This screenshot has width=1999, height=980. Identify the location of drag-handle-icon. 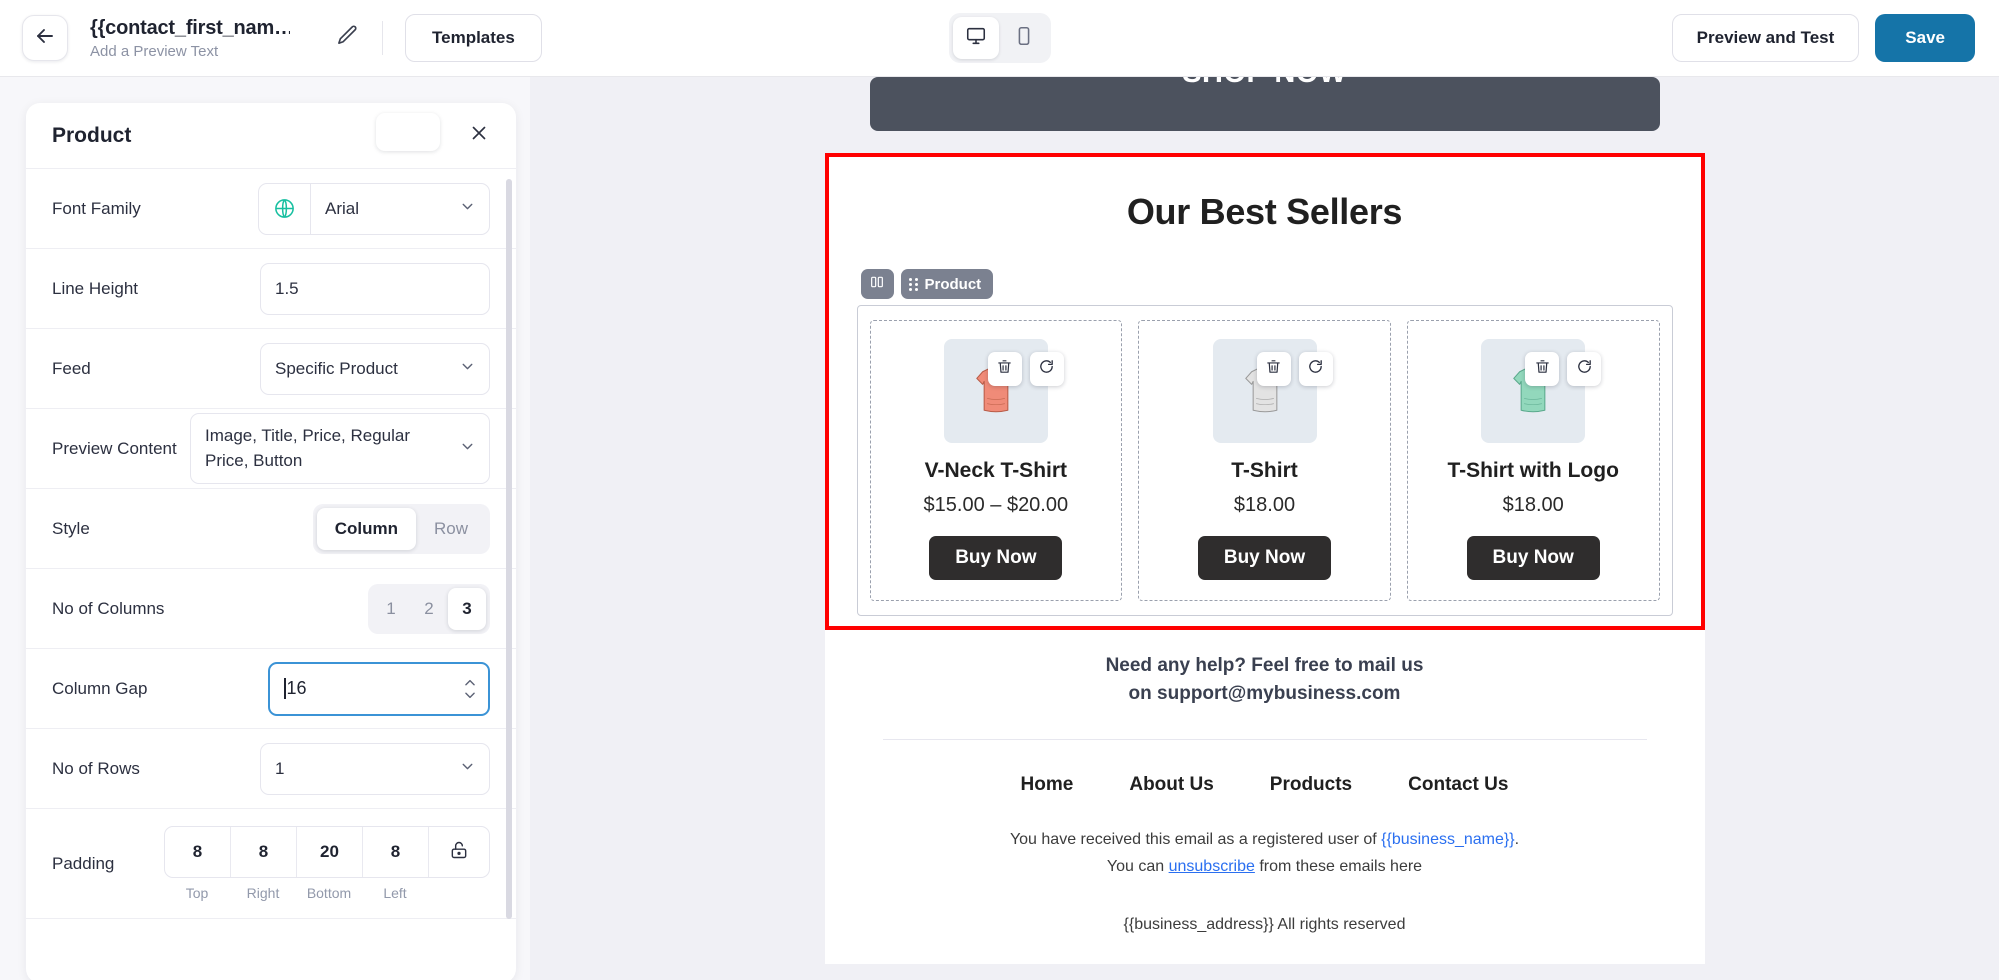
(913, 284).